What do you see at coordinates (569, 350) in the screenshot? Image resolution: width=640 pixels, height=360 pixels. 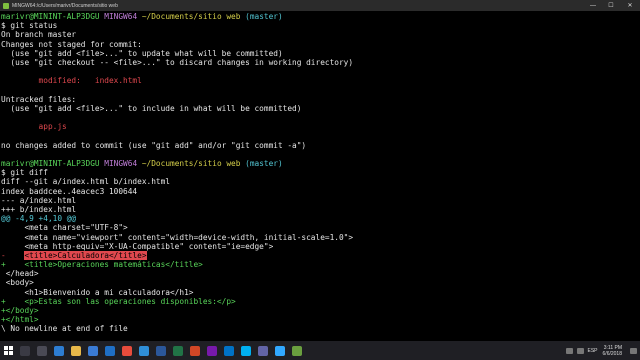 I see `network-icon` at bounding box center [569, 350].